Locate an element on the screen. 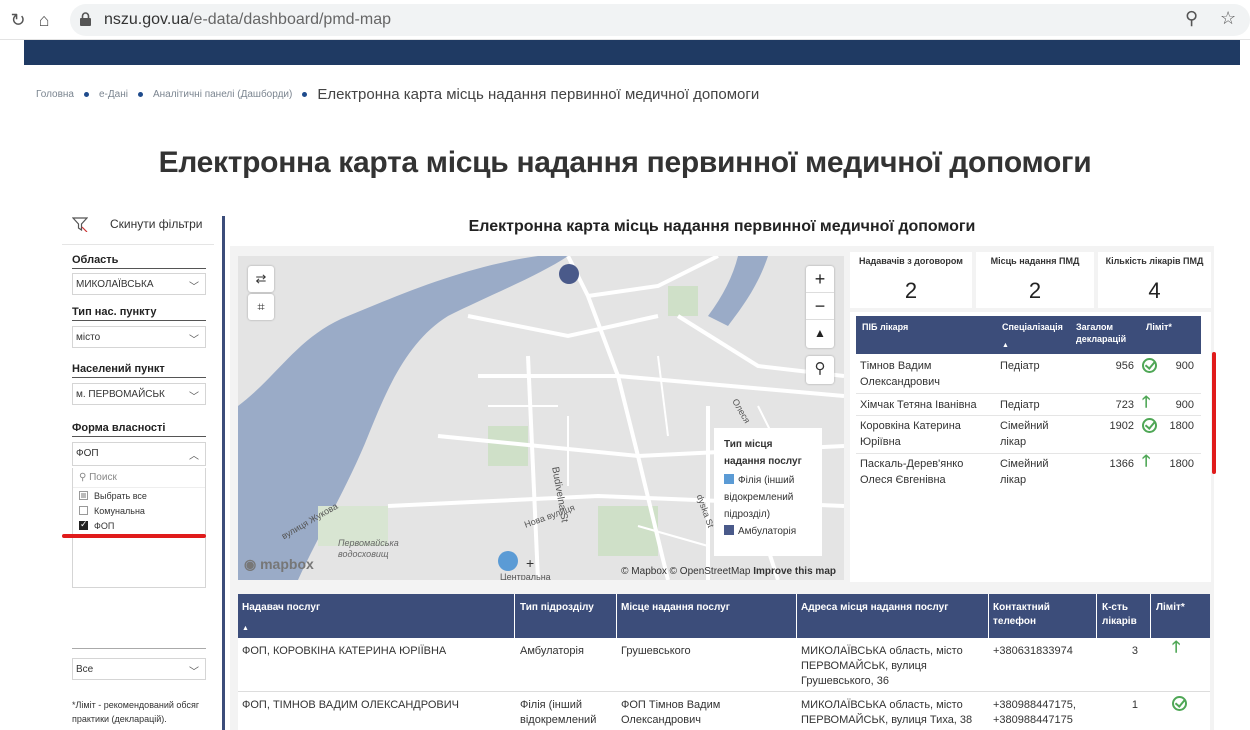 This screenshot has width=1250, height=730. lasso-select-icon: ⌗ is located at coordinates (261, 307).